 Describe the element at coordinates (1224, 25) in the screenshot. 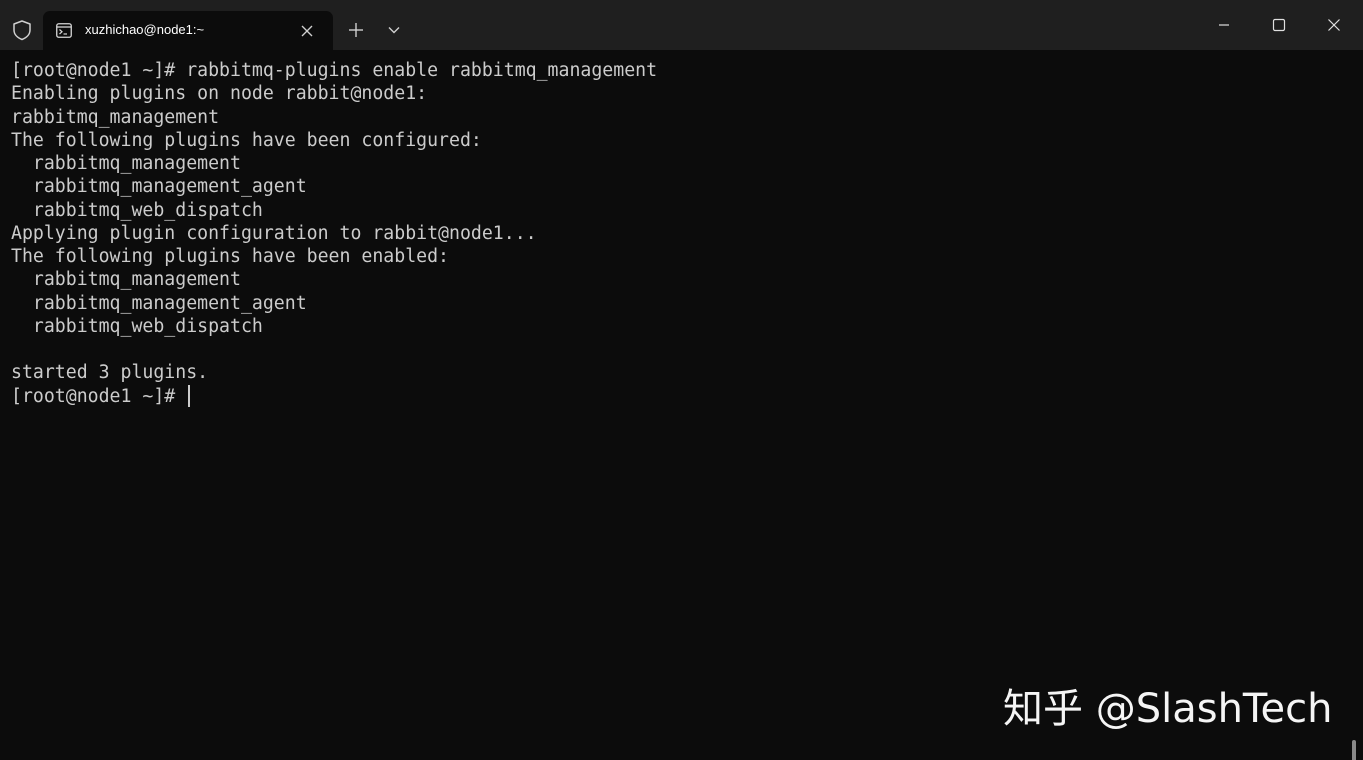

I see `minimize-icon` at that location.